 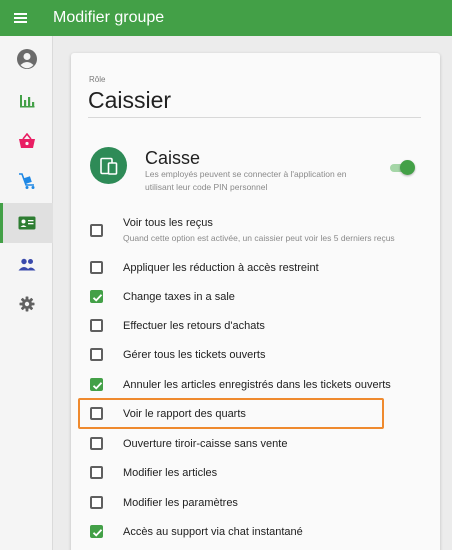 I want to click on permission-row: Change taxes in a sale, so click(x=255, y=297).